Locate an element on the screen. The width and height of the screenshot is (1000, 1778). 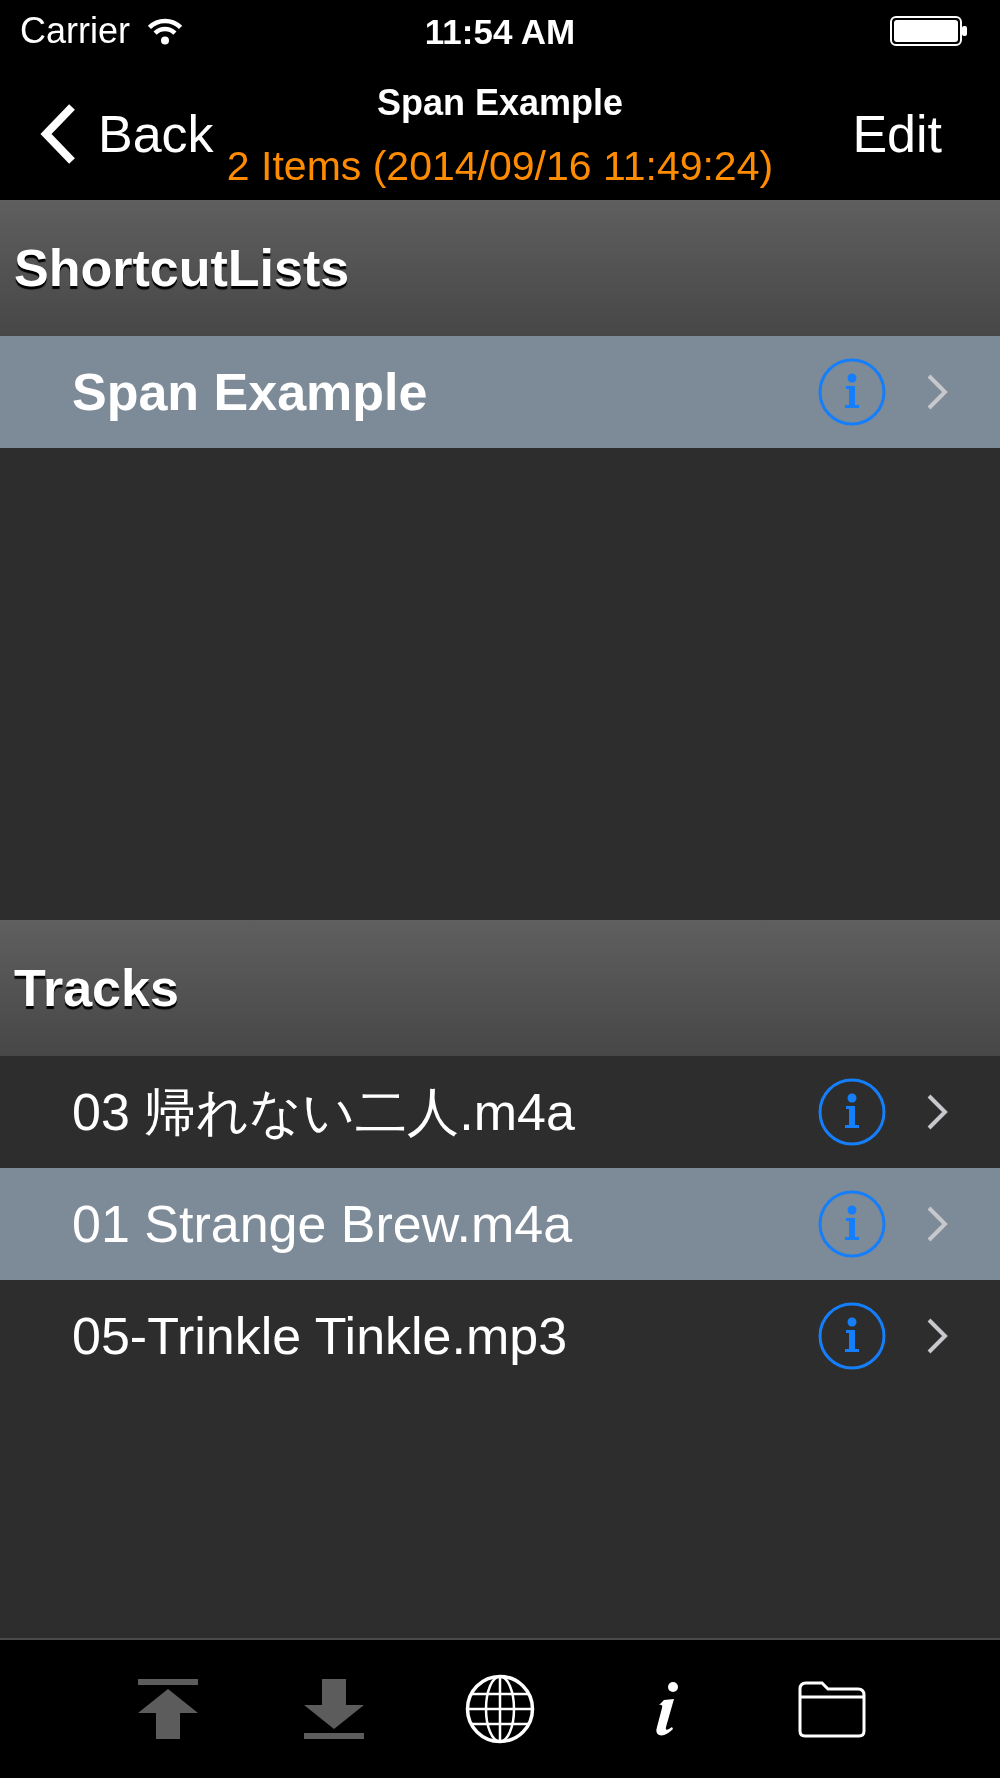
arrow-up-to-bar-icon is located at coordinates (168, 1709).